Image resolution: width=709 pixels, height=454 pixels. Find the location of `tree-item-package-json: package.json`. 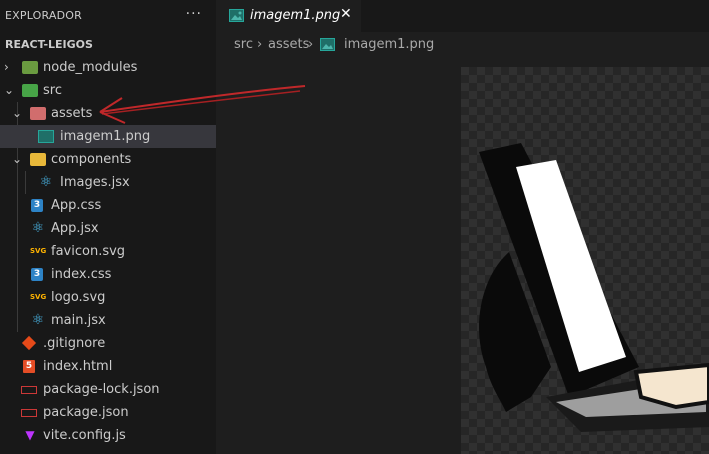

tree-item-package-json: package.json is located at coordinates (108, 412).